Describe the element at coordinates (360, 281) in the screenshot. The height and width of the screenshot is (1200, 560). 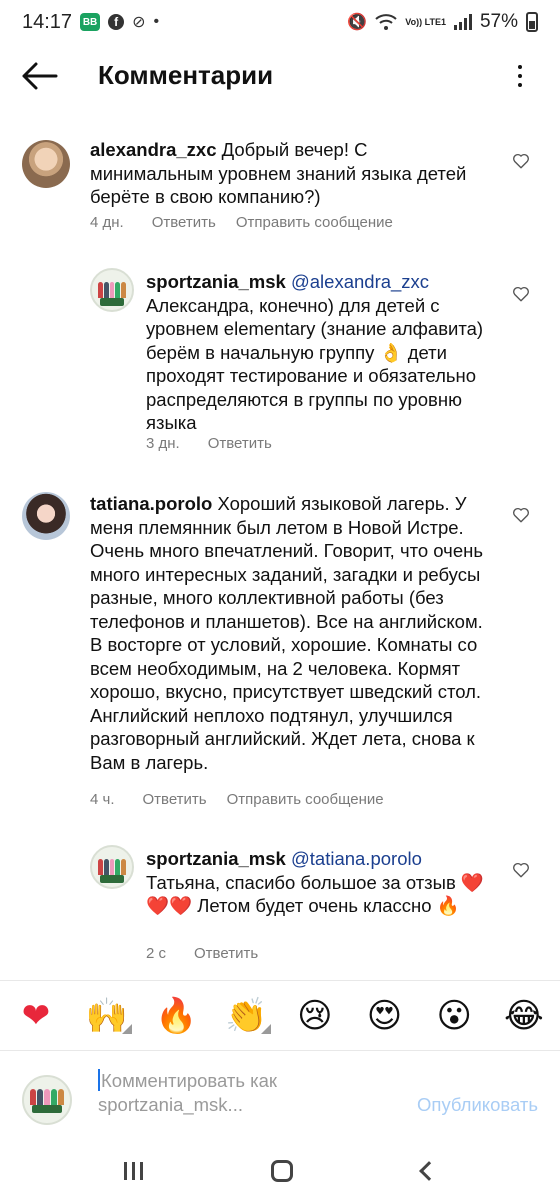
I see `mention-link: @alexandra_zxc` at that location.